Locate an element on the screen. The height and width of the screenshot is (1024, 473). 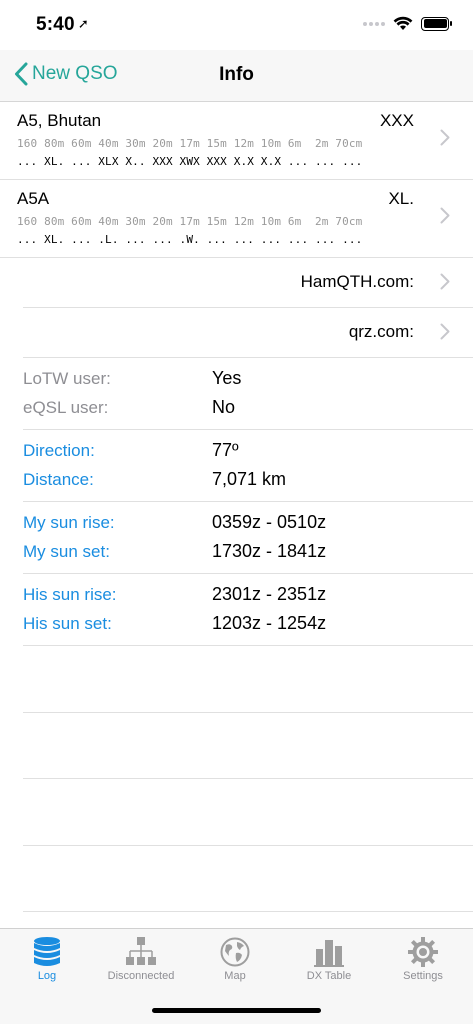
my-sun-set-row: My sun set: 1730z - 1841z is located at coordinates (248, 553).